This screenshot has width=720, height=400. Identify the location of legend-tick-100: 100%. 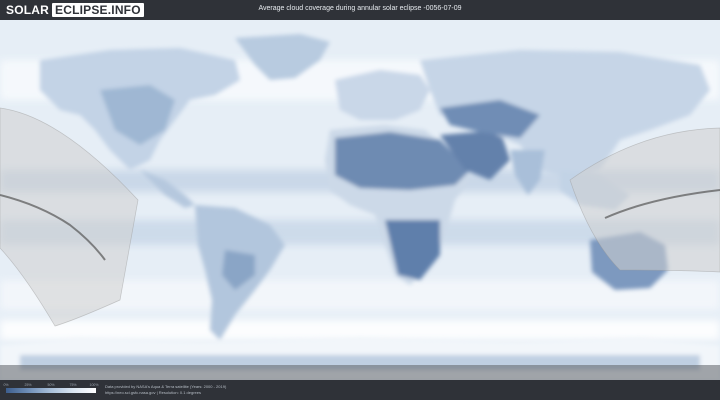
(94, 385).